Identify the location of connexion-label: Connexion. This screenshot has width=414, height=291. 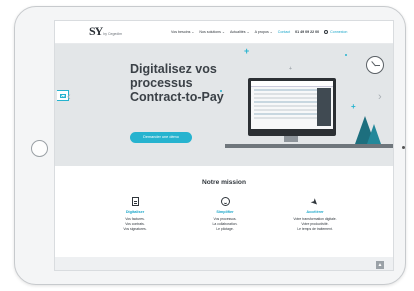
(339, 32).